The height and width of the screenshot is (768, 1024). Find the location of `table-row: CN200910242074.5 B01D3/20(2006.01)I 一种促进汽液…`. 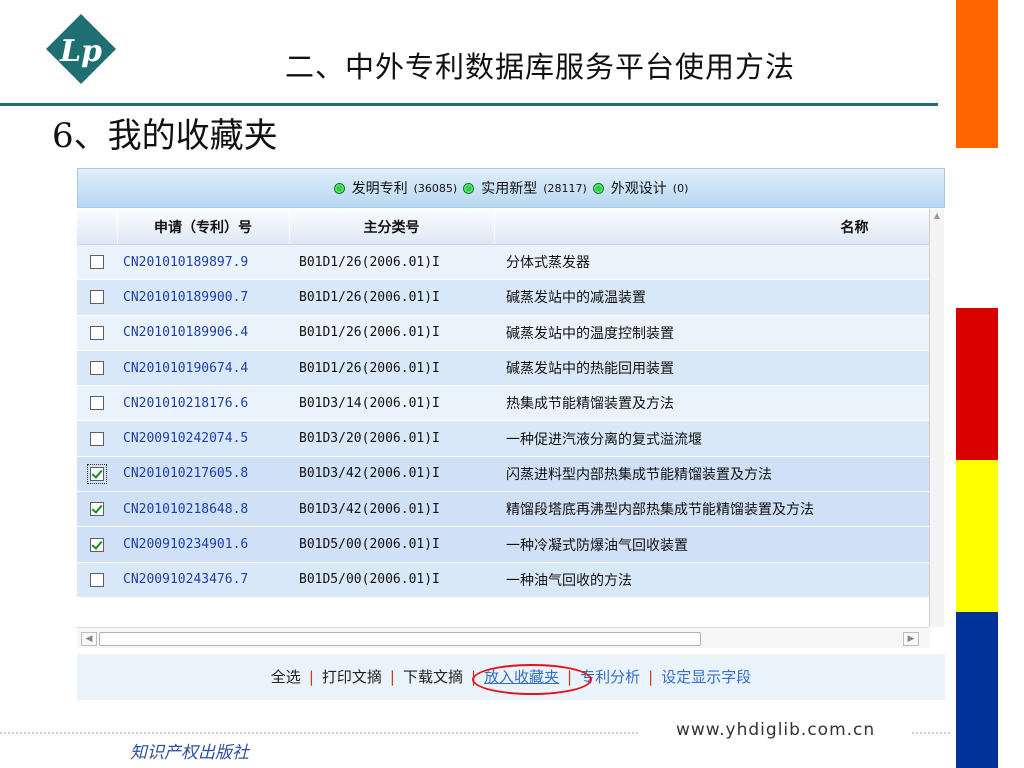

table-row: CN200910242074.5 B01D3/20(2006.01)I 一种促进汽液… is located at coordinates (503, 438).